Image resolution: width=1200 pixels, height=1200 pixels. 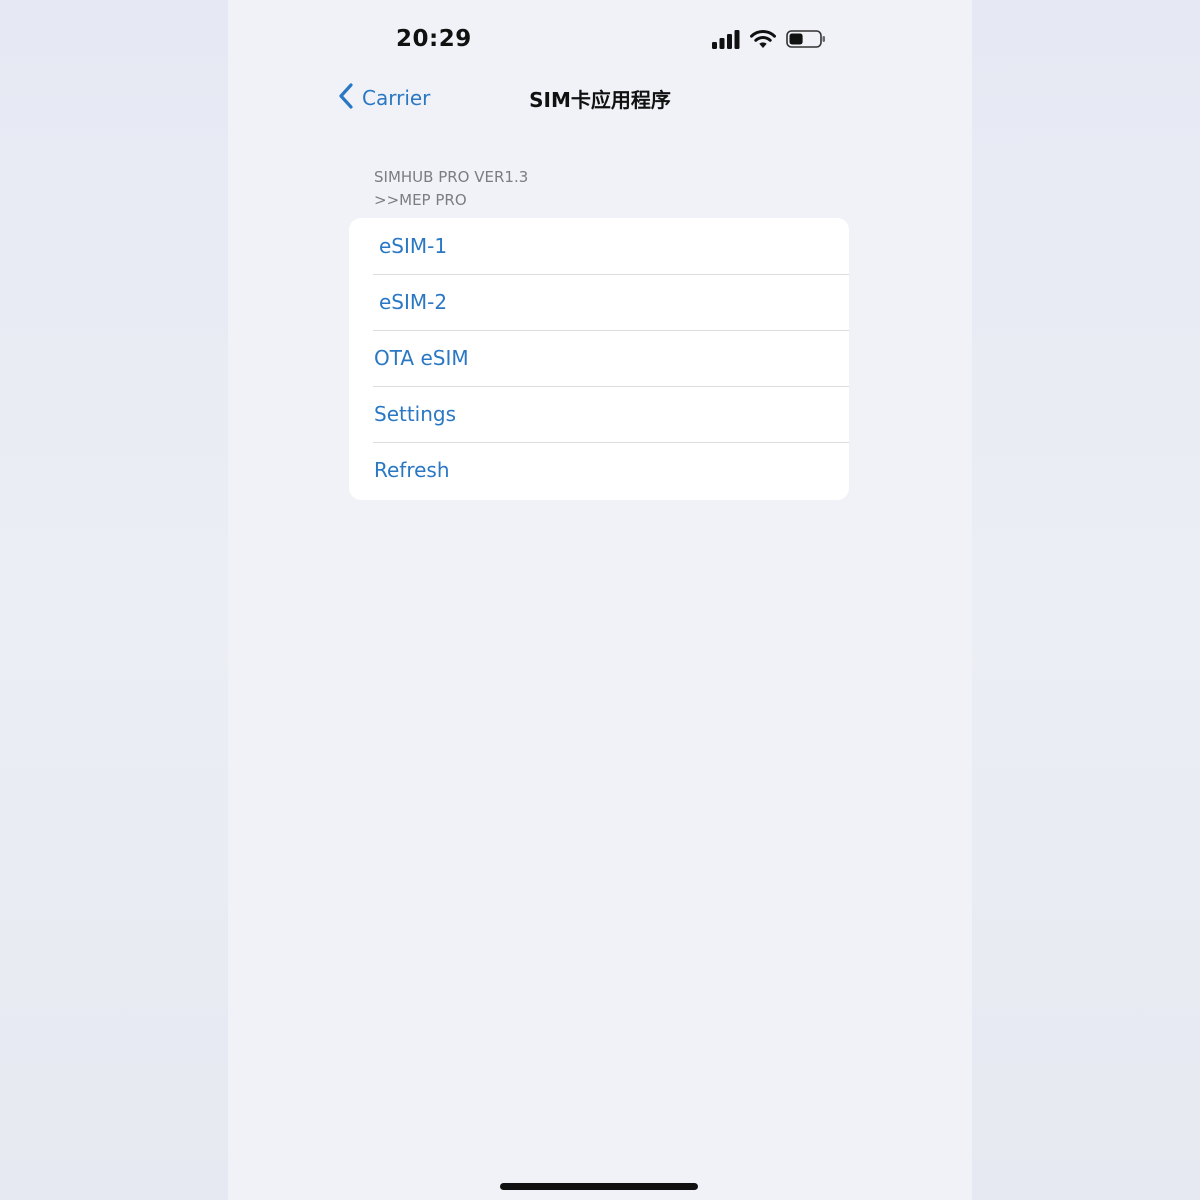 What do you see at coordinates (726, 41) in the screenshot?
I see `cellular-signal-icon` at bounding box center [726, 41].